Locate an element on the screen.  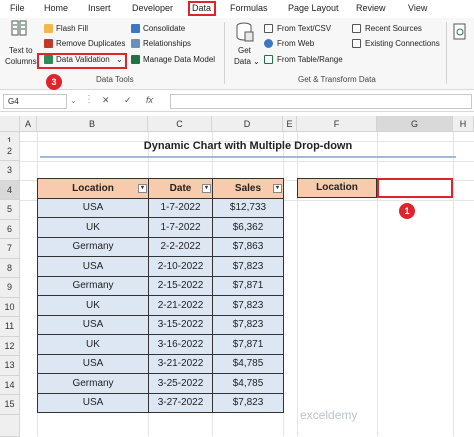
insert-function-icon: fx is located at coordinates (149, 100).